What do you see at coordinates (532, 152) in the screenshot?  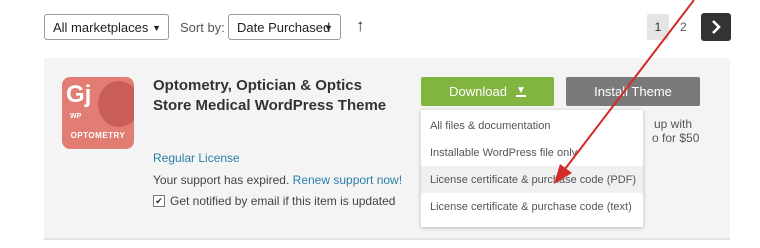 I see `menu-item-installable-file: Installable WordPress file only` at bounding box center [532, 152].